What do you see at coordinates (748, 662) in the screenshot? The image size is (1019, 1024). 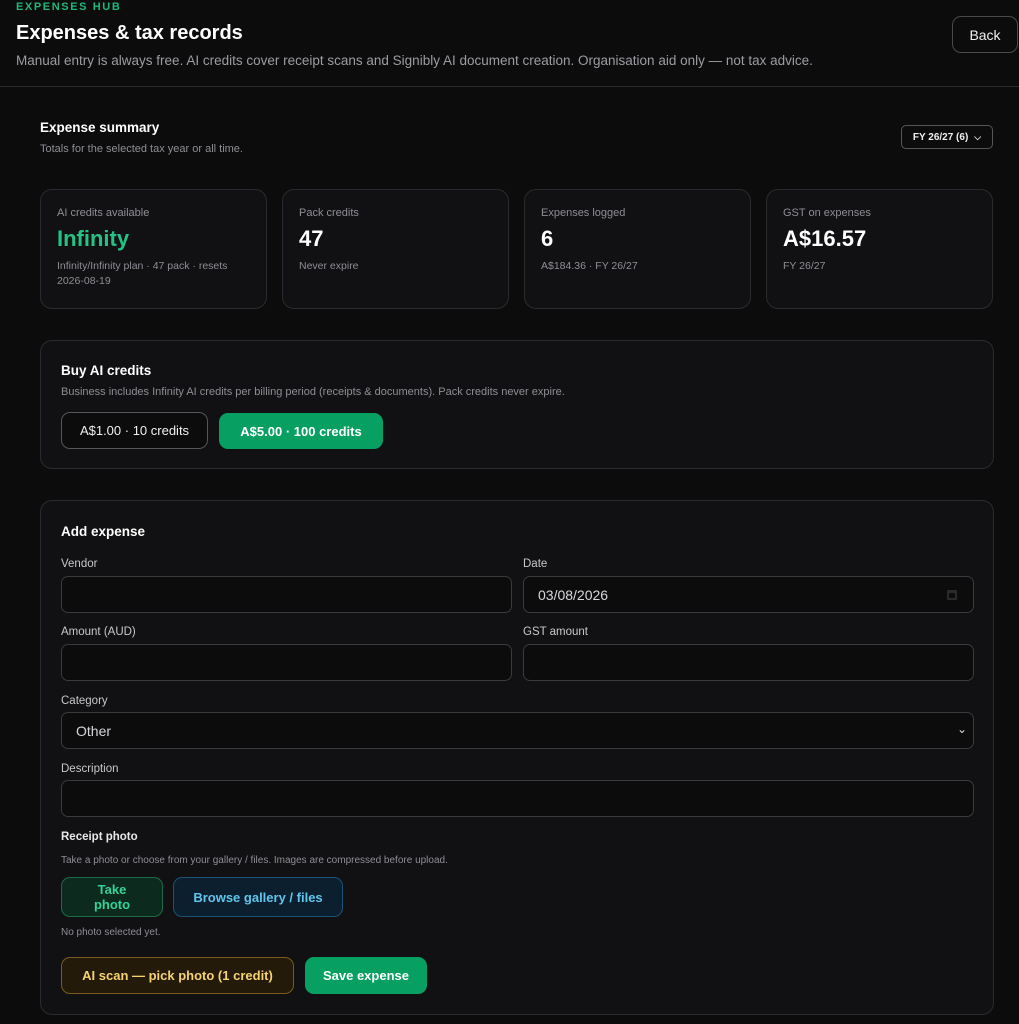 I see `gst-input` at bounding box center [748, 662].